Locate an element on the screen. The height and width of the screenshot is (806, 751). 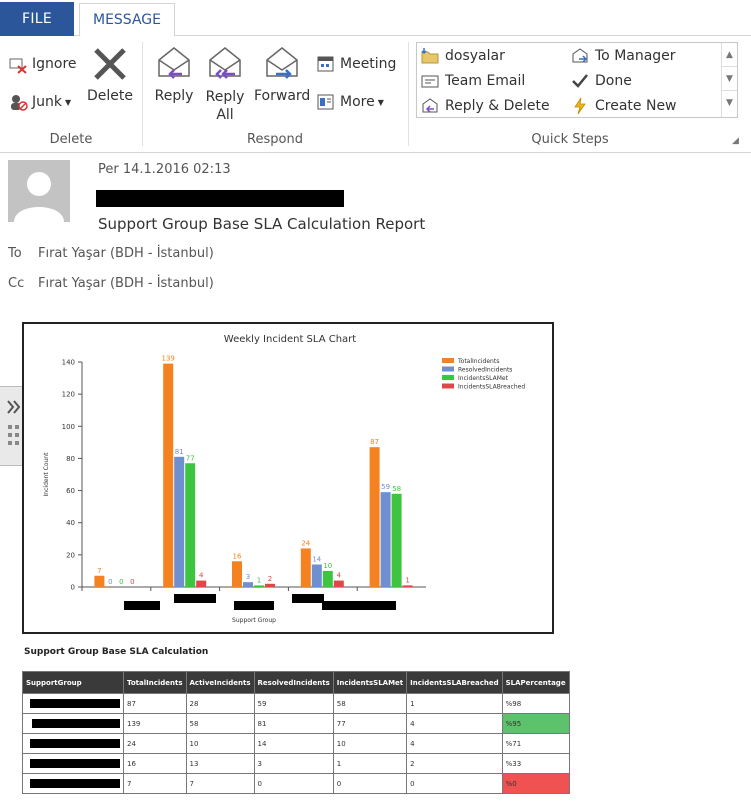
data-label: 0 is located at coordinates (110, 582).